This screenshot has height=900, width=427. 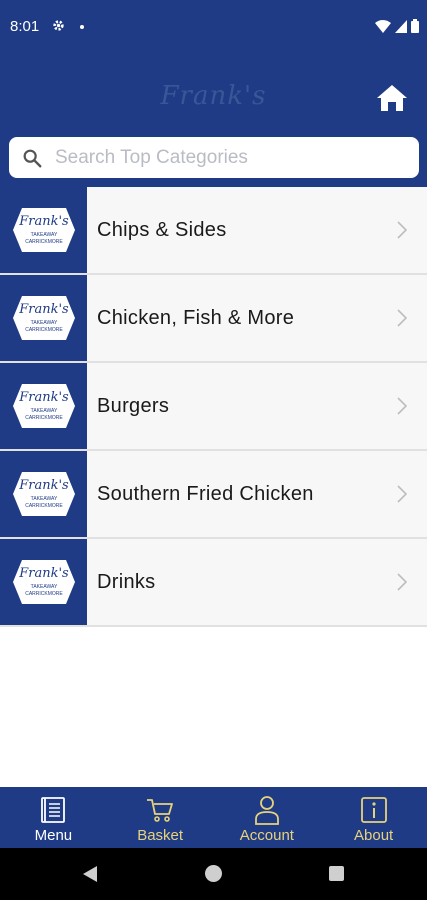 What do you see at coordinates (213, 96) in the screenshot?
I see `brand-logo: Frank's` at bounding box center [213, 96].